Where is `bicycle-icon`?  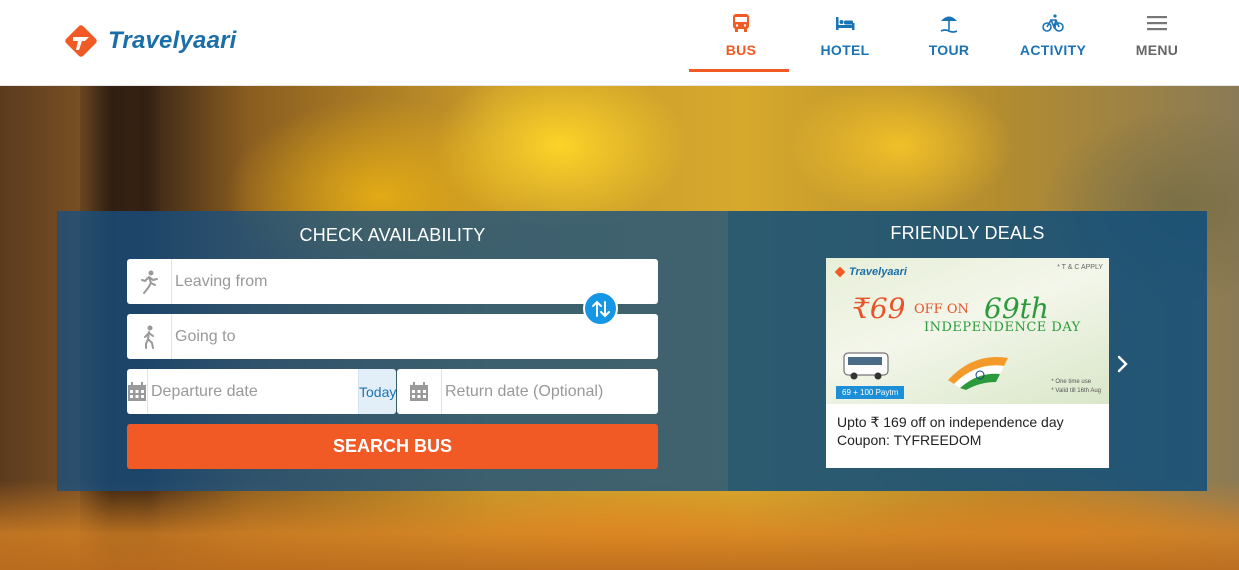
bicycle-icon is located at coordinates (1053, 23).